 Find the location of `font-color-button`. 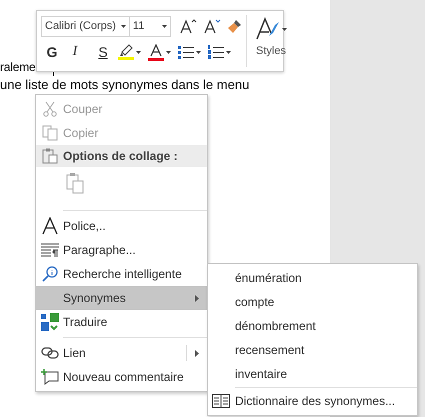

font-color-button is located at coordinates (159, 52).